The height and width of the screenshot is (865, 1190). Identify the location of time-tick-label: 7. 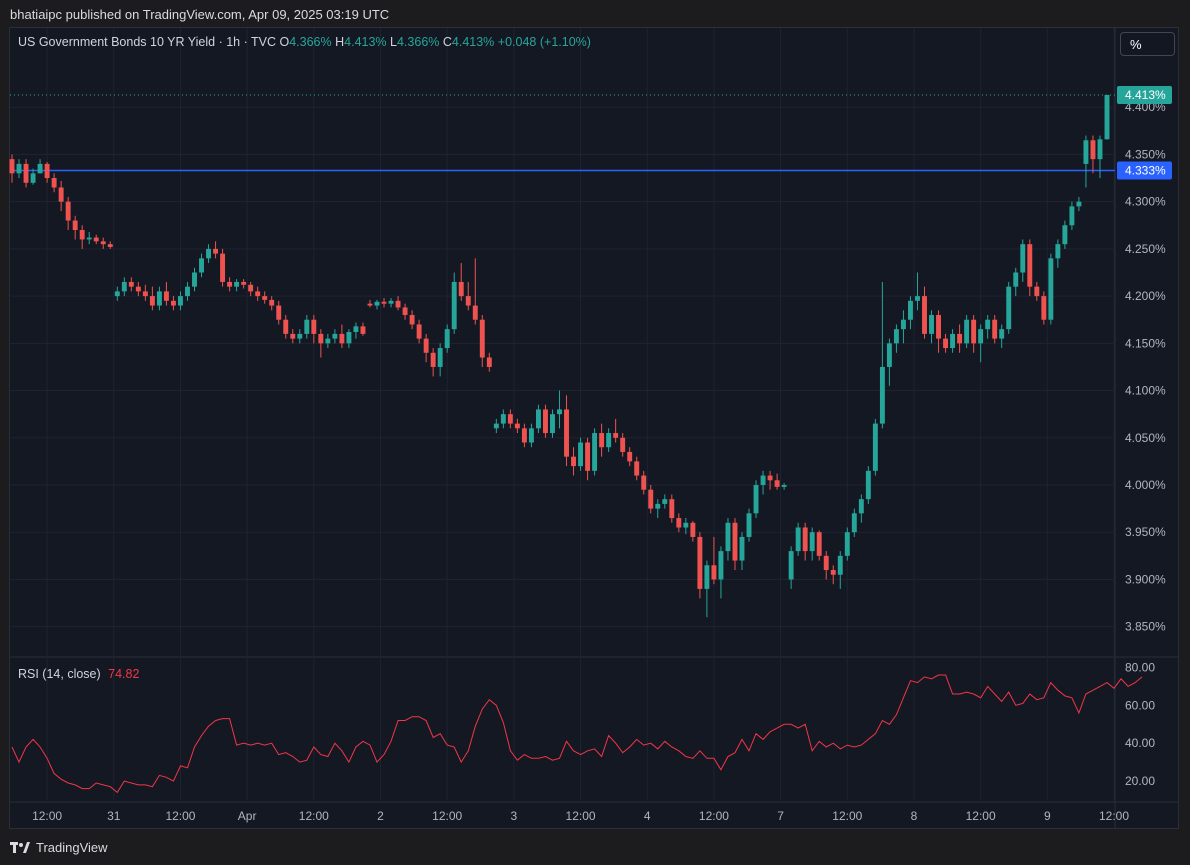
(780, 816).